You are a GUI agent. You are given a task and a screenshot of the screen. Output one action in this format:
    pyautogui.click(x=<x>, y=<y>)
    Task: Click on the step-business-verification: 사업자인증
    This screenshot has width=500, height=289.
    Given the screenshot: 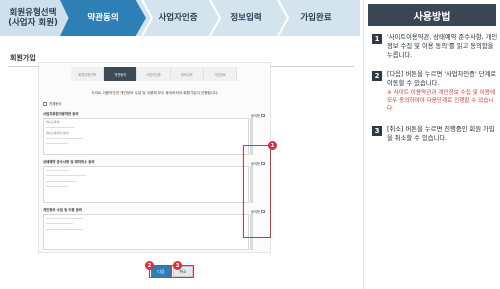 What is the action you would take?
    pyautogui.click(x=178, y=17)
    